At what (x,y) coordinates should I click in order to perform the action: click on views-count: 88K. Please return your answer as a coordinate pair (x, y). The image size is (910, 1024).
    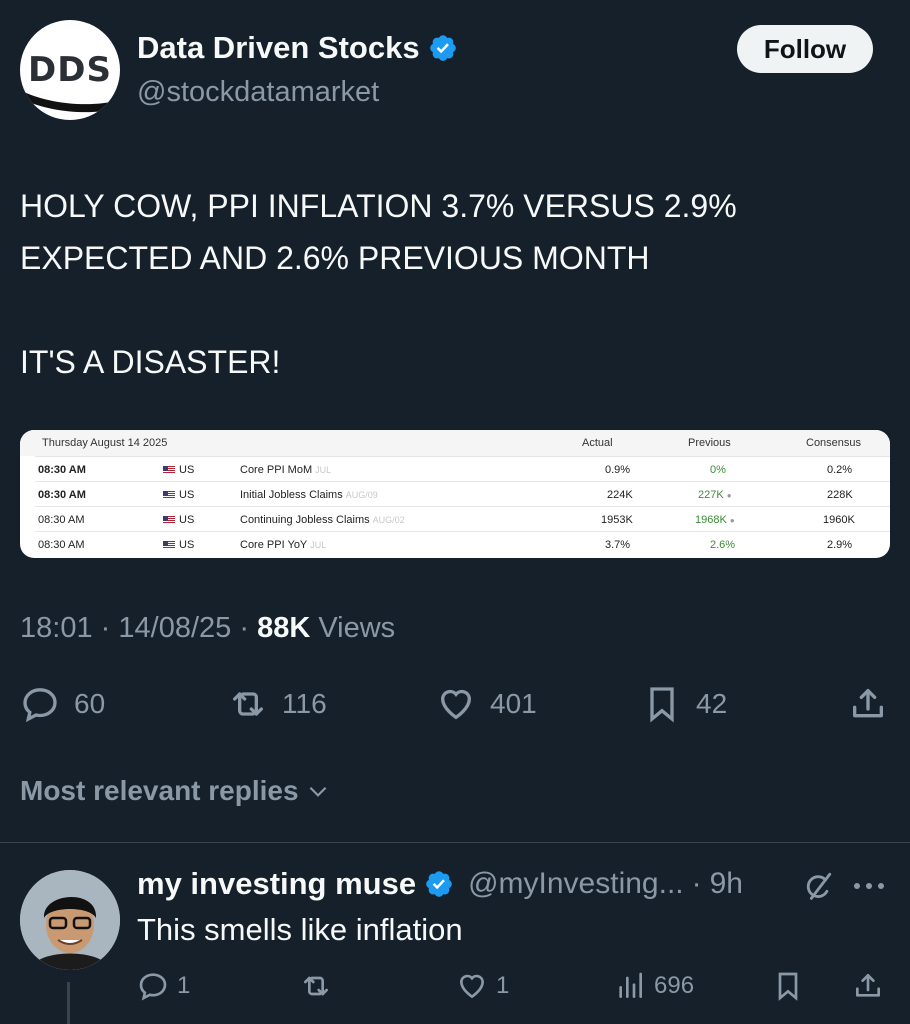
    Looking at the image, I should click on (284, 628).